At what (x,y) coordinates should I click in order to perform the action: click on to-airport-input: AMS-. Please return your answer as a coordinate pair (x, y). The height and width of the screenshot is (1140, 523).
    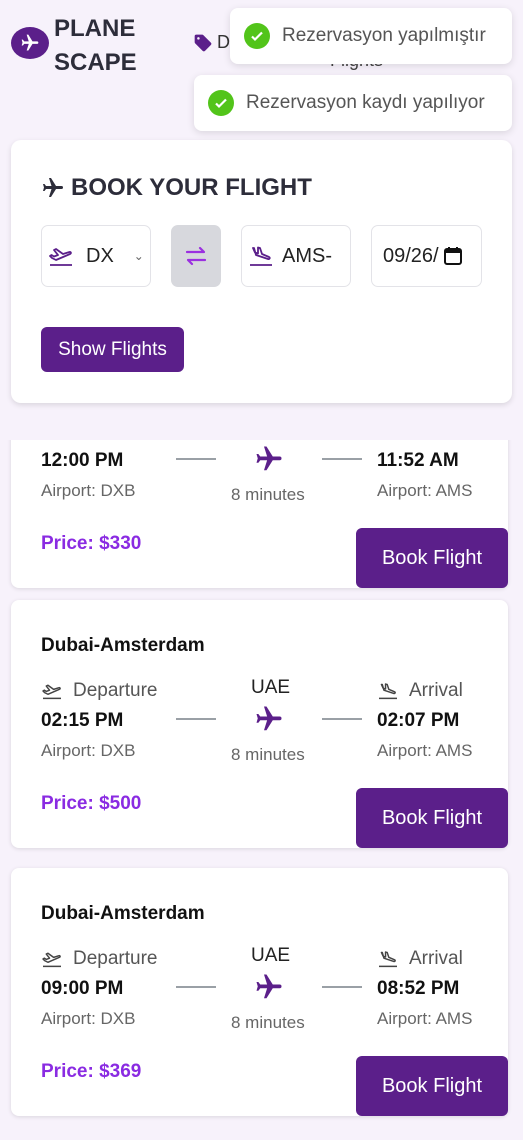
    Looking at the image, I should click on (296, 256).